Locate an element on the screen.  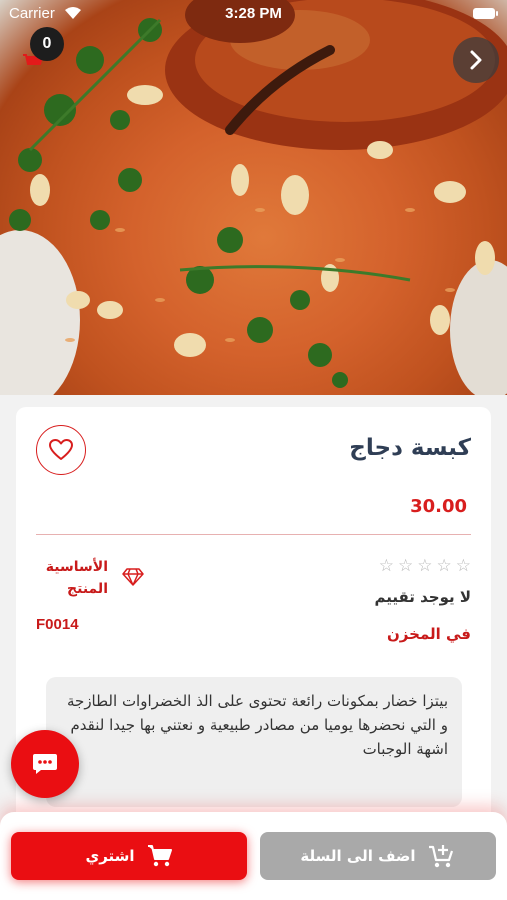
heart-icon is located at coordinates (61, 449).